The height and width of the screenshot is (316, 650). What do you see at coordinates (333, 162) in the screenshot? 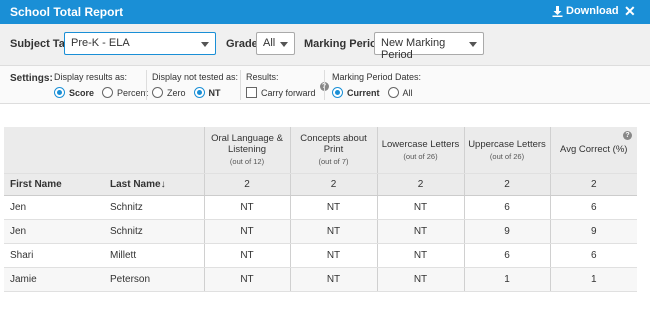
I see `column-subtitle: (out of 7)` at bounding box center [333, 162].